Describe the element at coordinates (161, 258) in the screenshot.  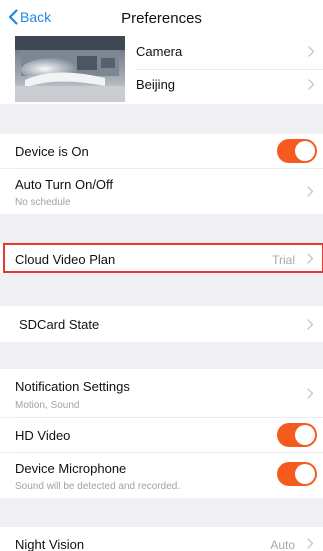
I see `cloud-video-plan-row: Cloud Video Plan Trial` at that location.